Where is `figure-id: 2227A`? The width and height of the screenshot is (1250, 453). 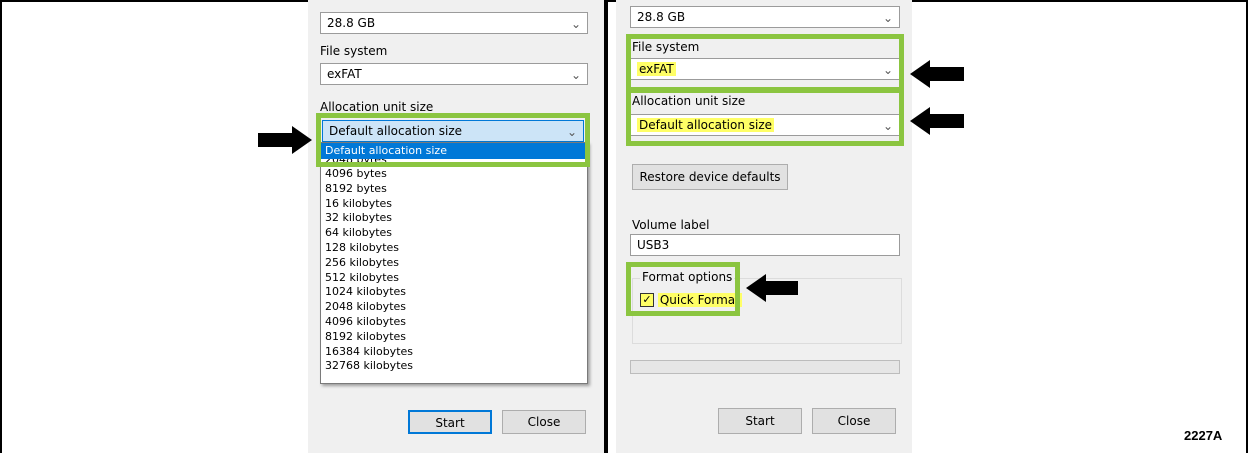
figure-id: 2227A is located at coordinates (1203, 435).